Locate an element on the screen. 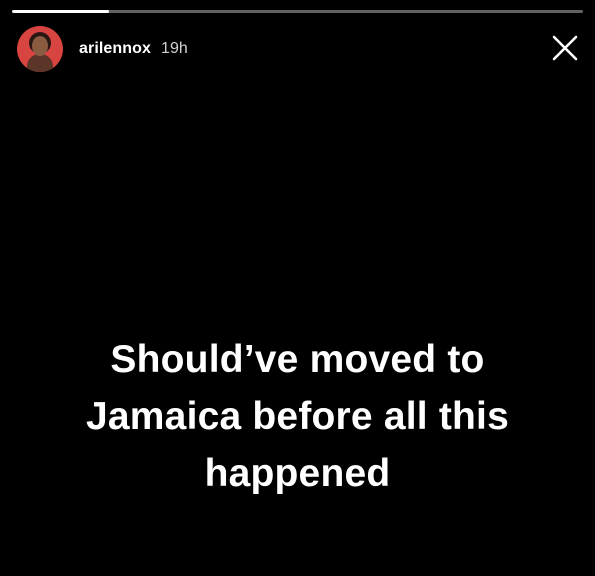 The width and height of the screenshot is (595, 576). caption-line-1: Should’ve moved to is located at coordinates (297, 359).